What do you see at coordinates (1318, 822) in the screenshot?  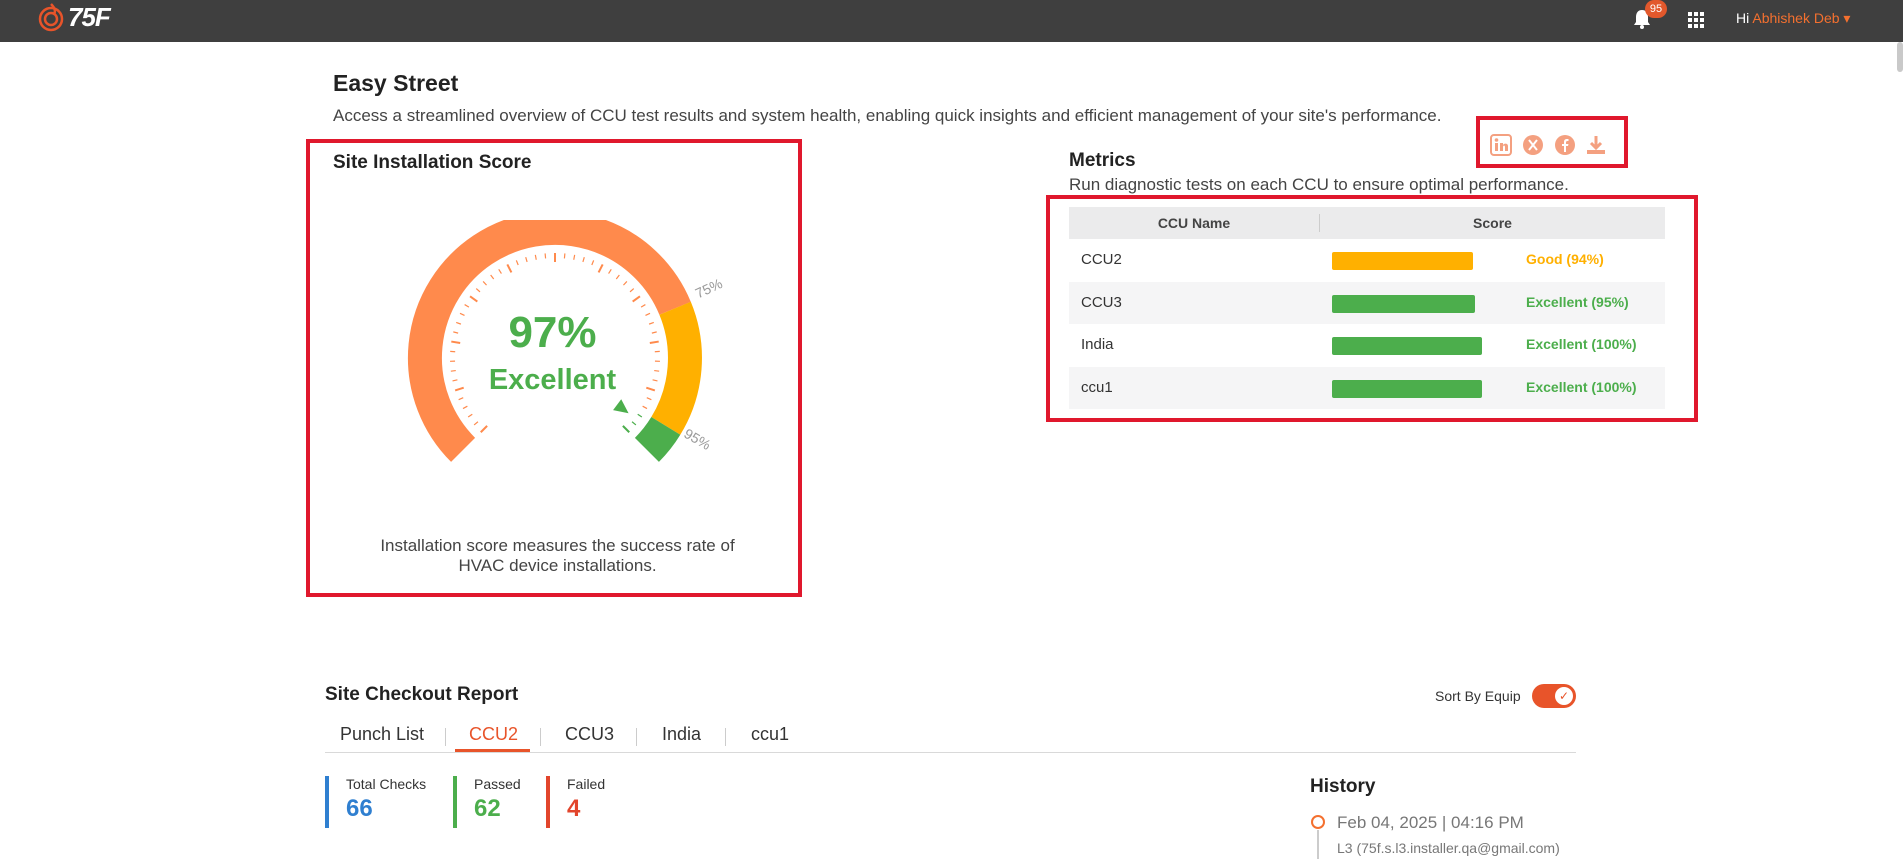 I see `history-timeline-dot` at bounding box center [1318, 822].